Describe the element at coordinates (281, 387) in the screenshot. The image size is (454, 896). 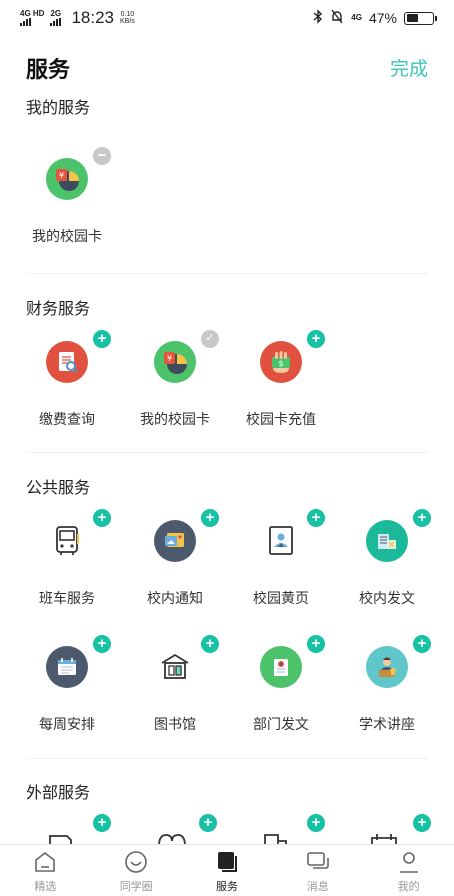
I see `service-card-recharge: $ 校园卡充值 +` at that location.